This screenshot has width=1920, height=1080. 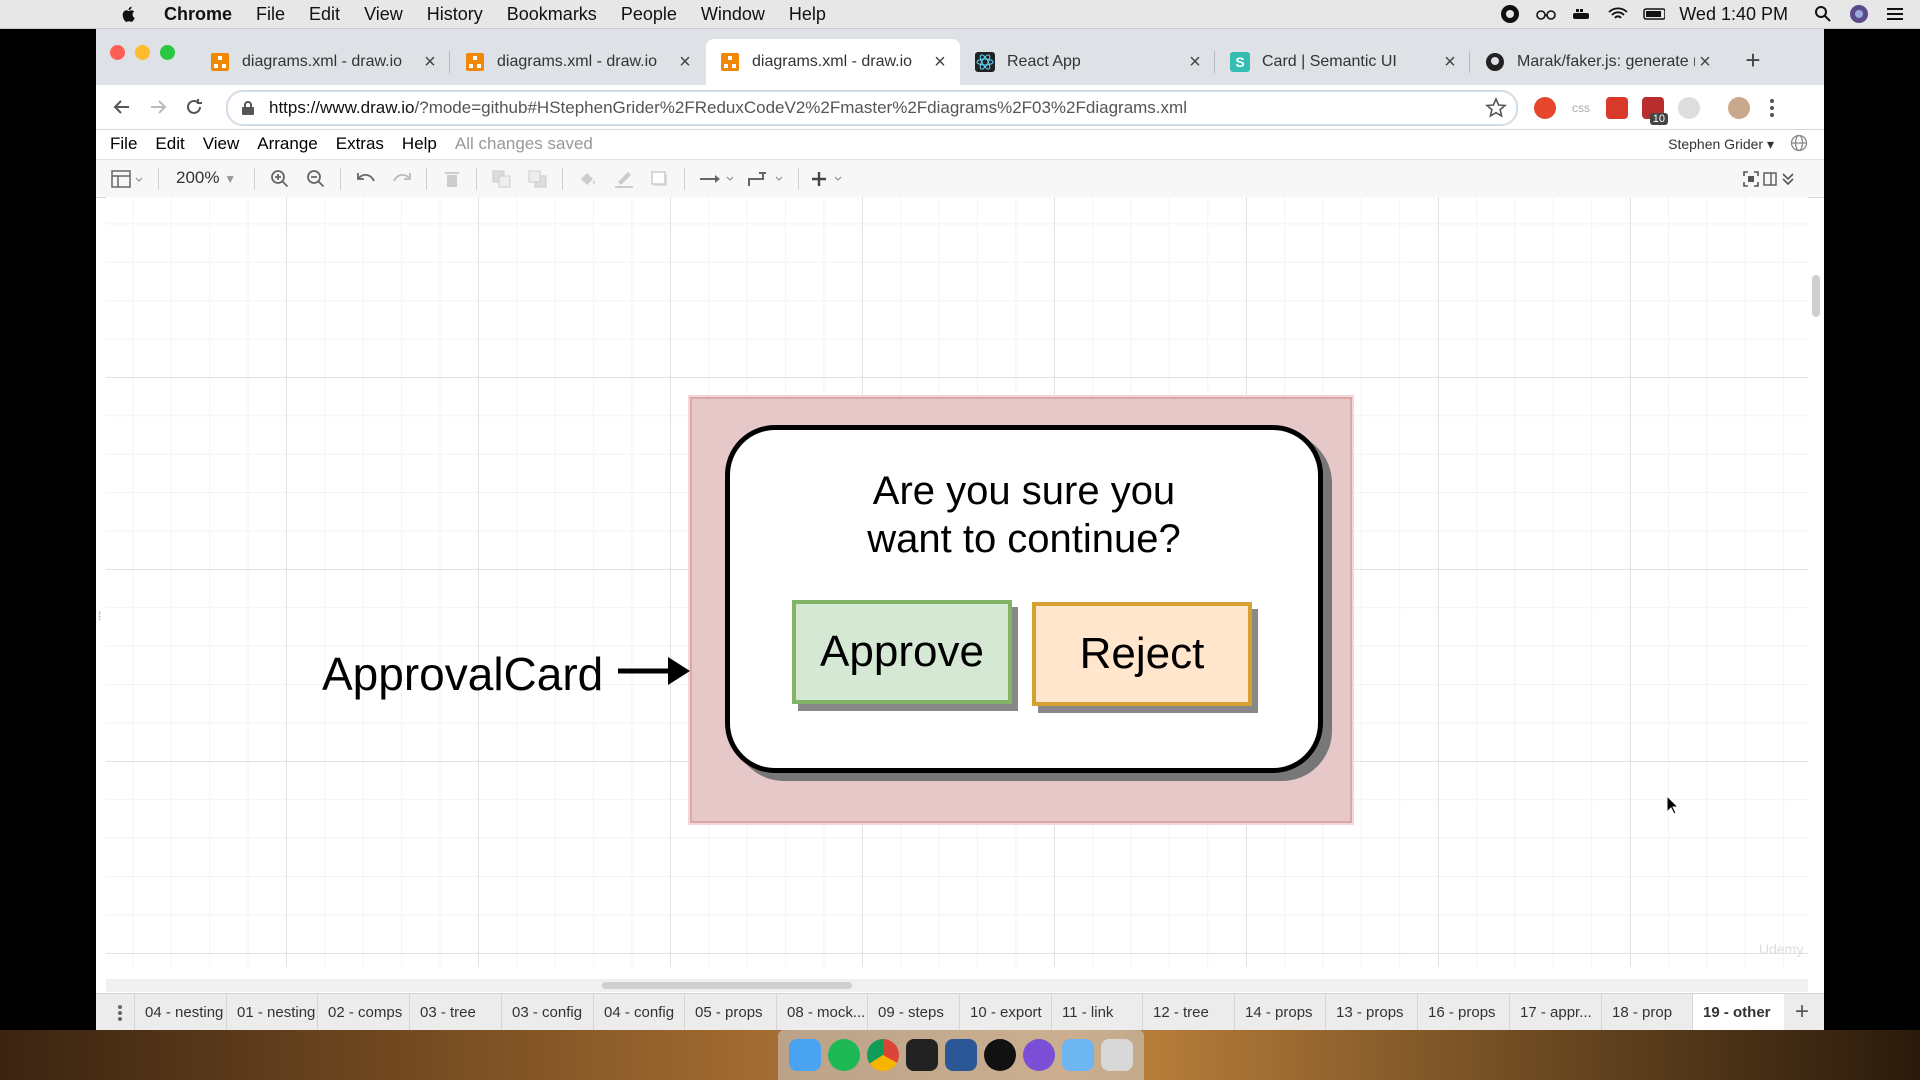 I want to click on drawio-menu-view: View, so click(x=221, y=144).